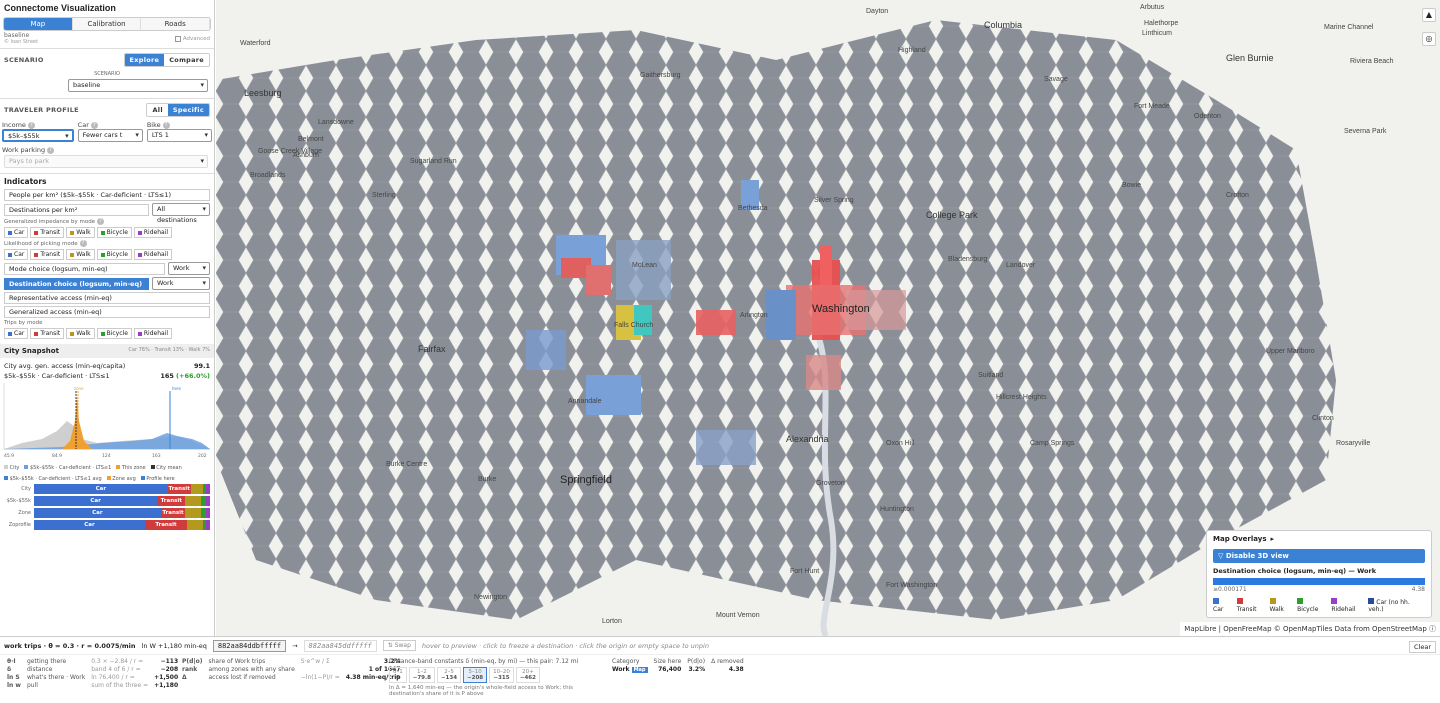 The width and height of the screenshot is (1440, 703). Describe the element at coordinates (166, 685) in the screenshot. I see `cell-val: +1,180` at that location.